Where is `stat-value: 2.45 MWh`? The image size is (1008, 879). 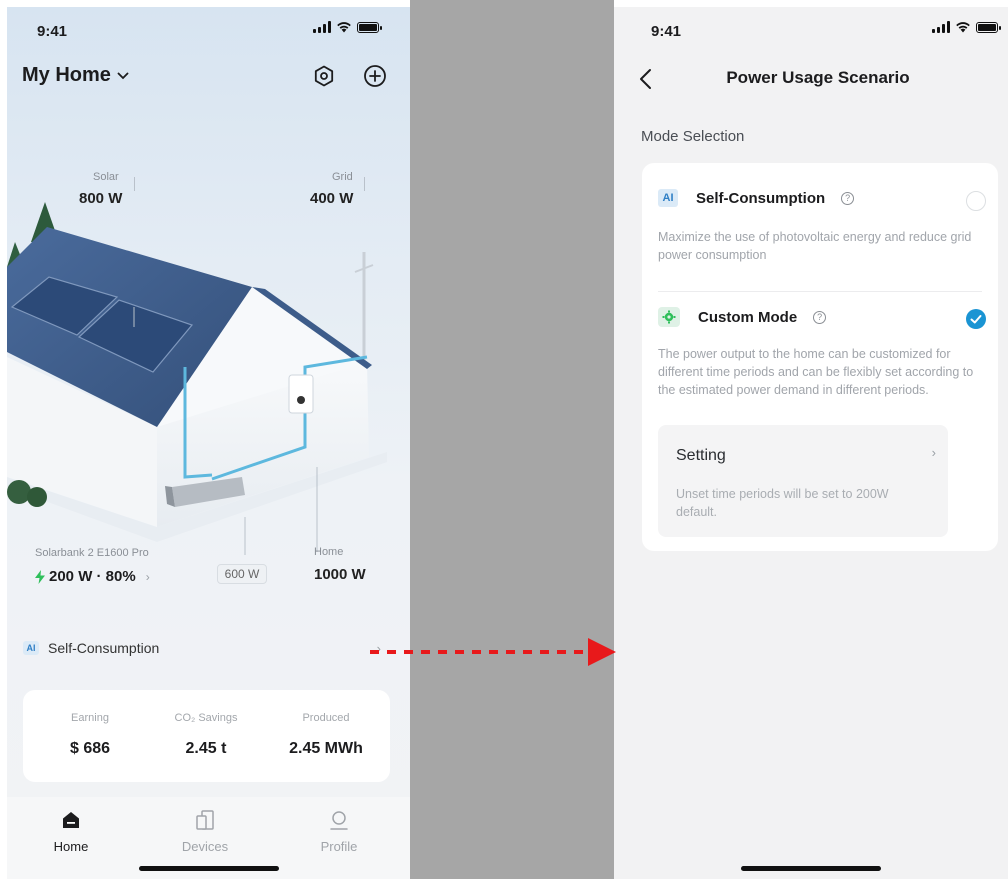 stat-value: 2.45 MWh is located at coordinates (326, 748).